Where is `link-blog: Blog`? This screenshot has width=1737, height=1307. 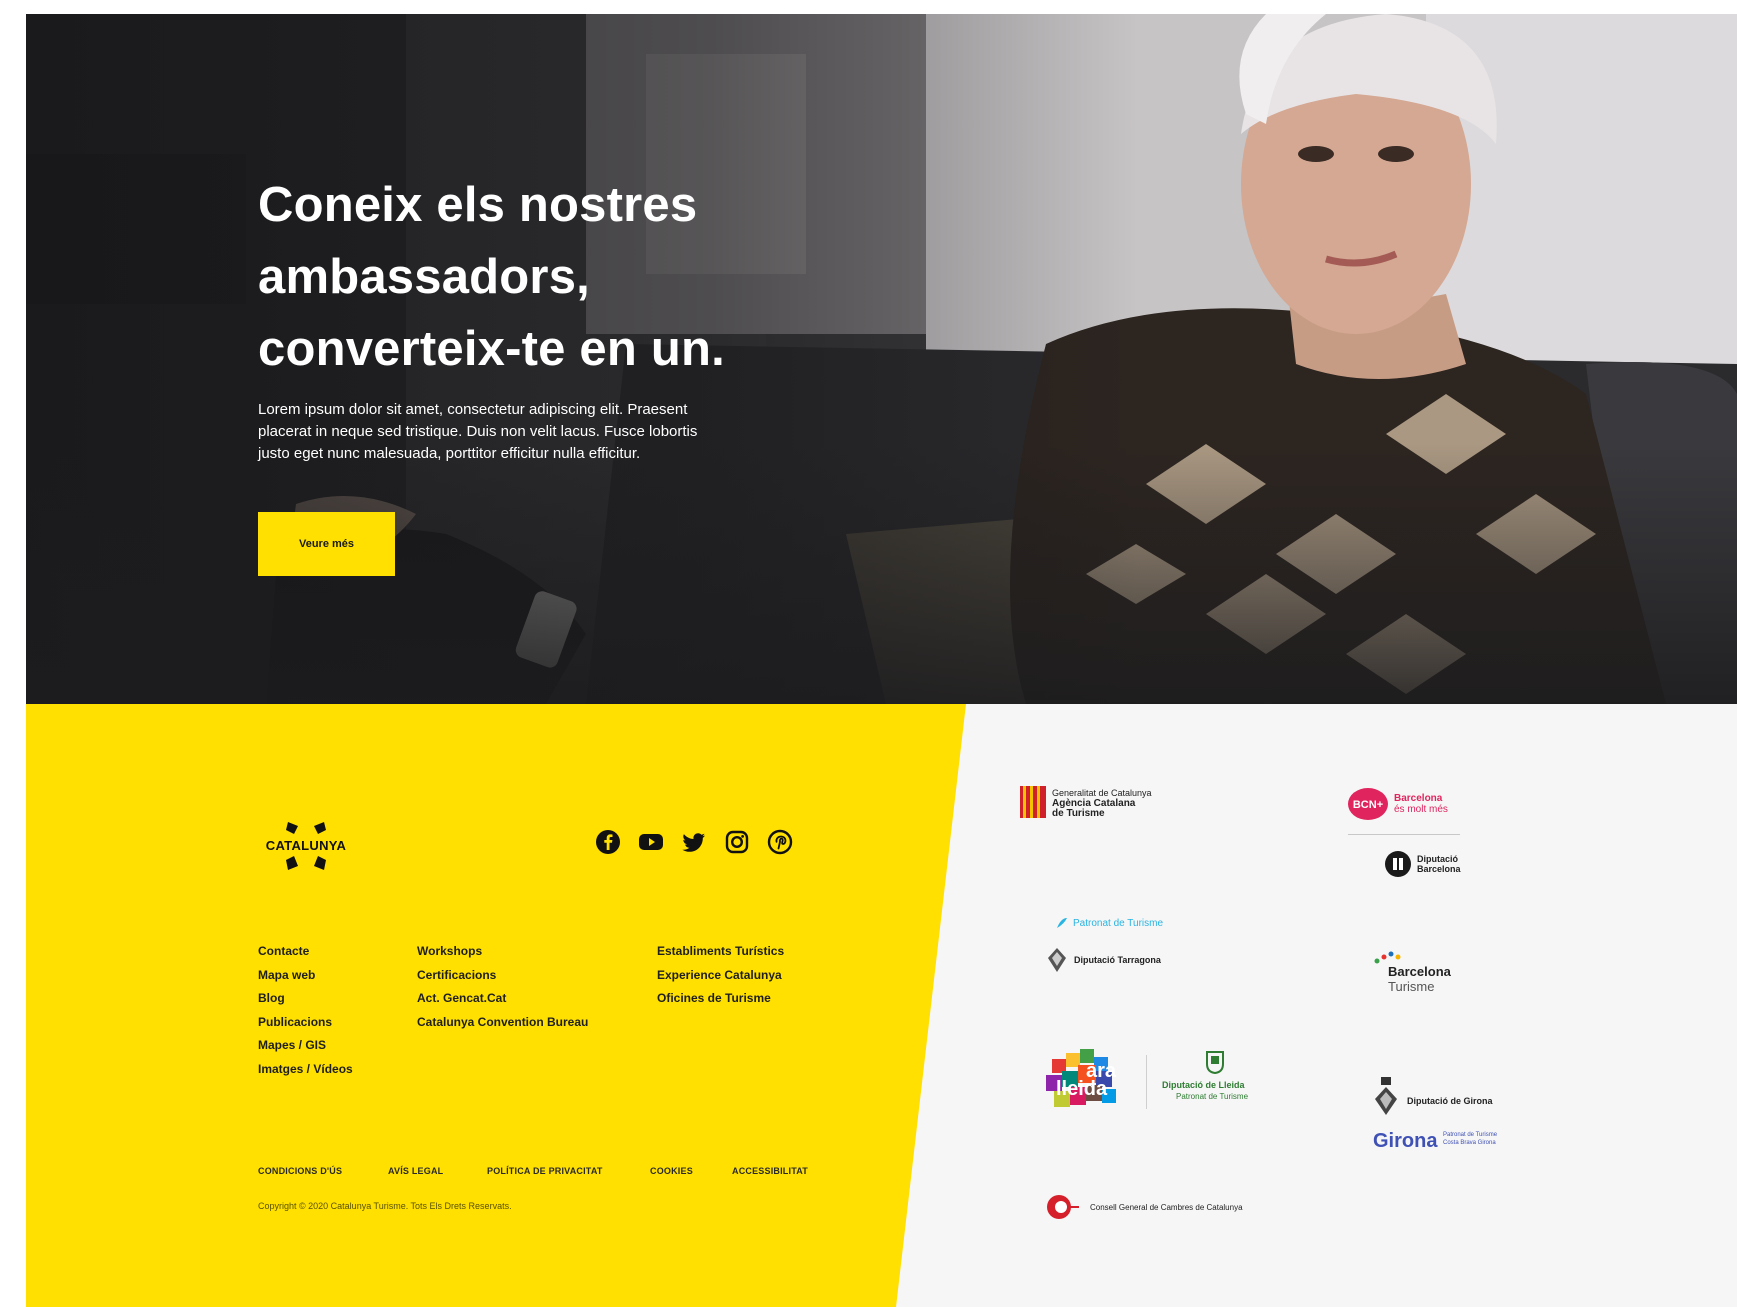
link-blog: Blog is located at coordinates (305, 999).